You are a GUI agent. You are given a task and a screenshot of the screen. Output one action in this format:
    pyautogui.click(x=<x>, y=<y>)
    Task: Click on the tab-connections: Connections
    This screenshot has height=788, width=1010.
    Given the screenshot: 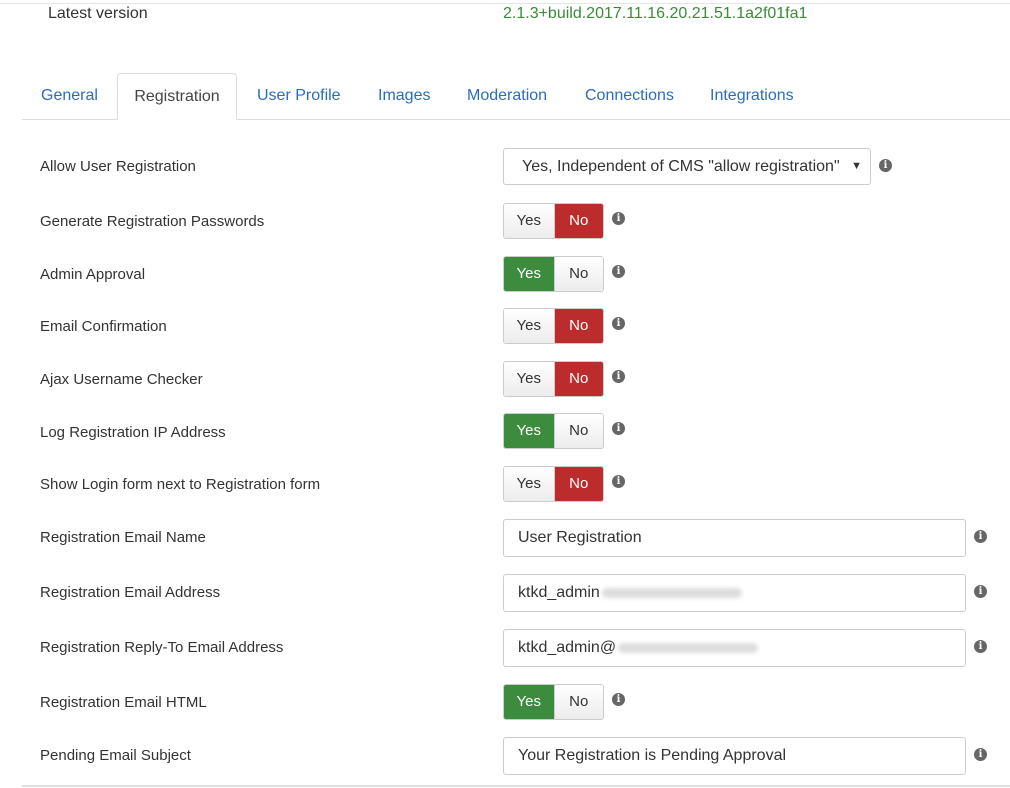 What is the action you would take?
    pyautogui.click(x=629, y=96)
    